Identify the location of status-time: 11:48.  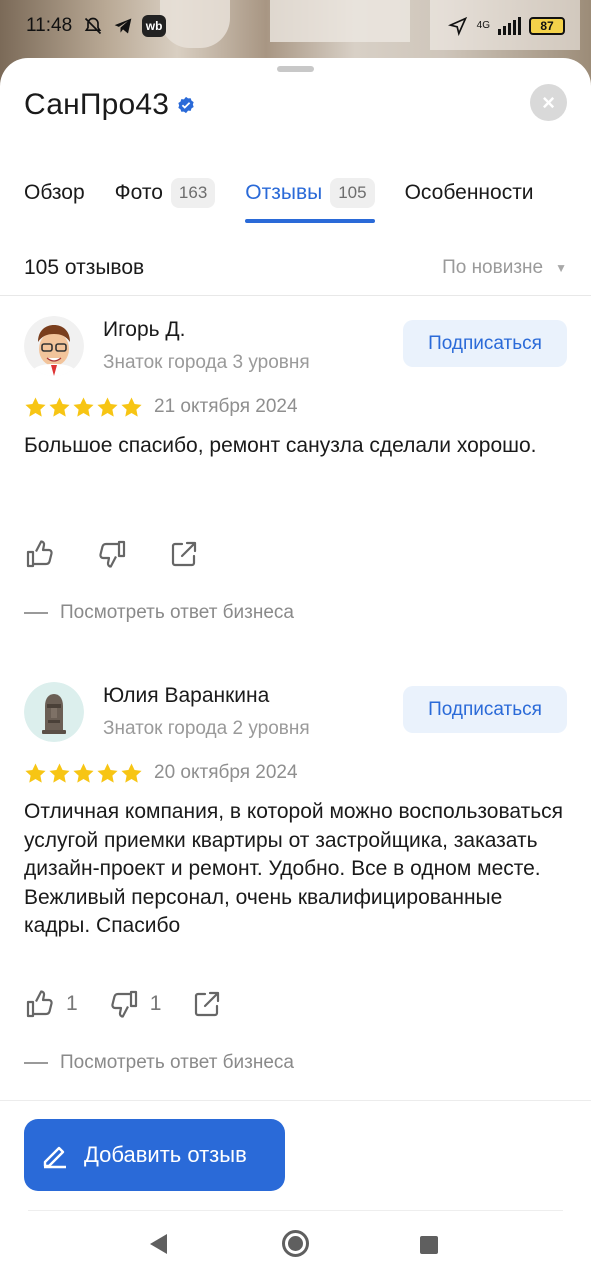
(49, 25).